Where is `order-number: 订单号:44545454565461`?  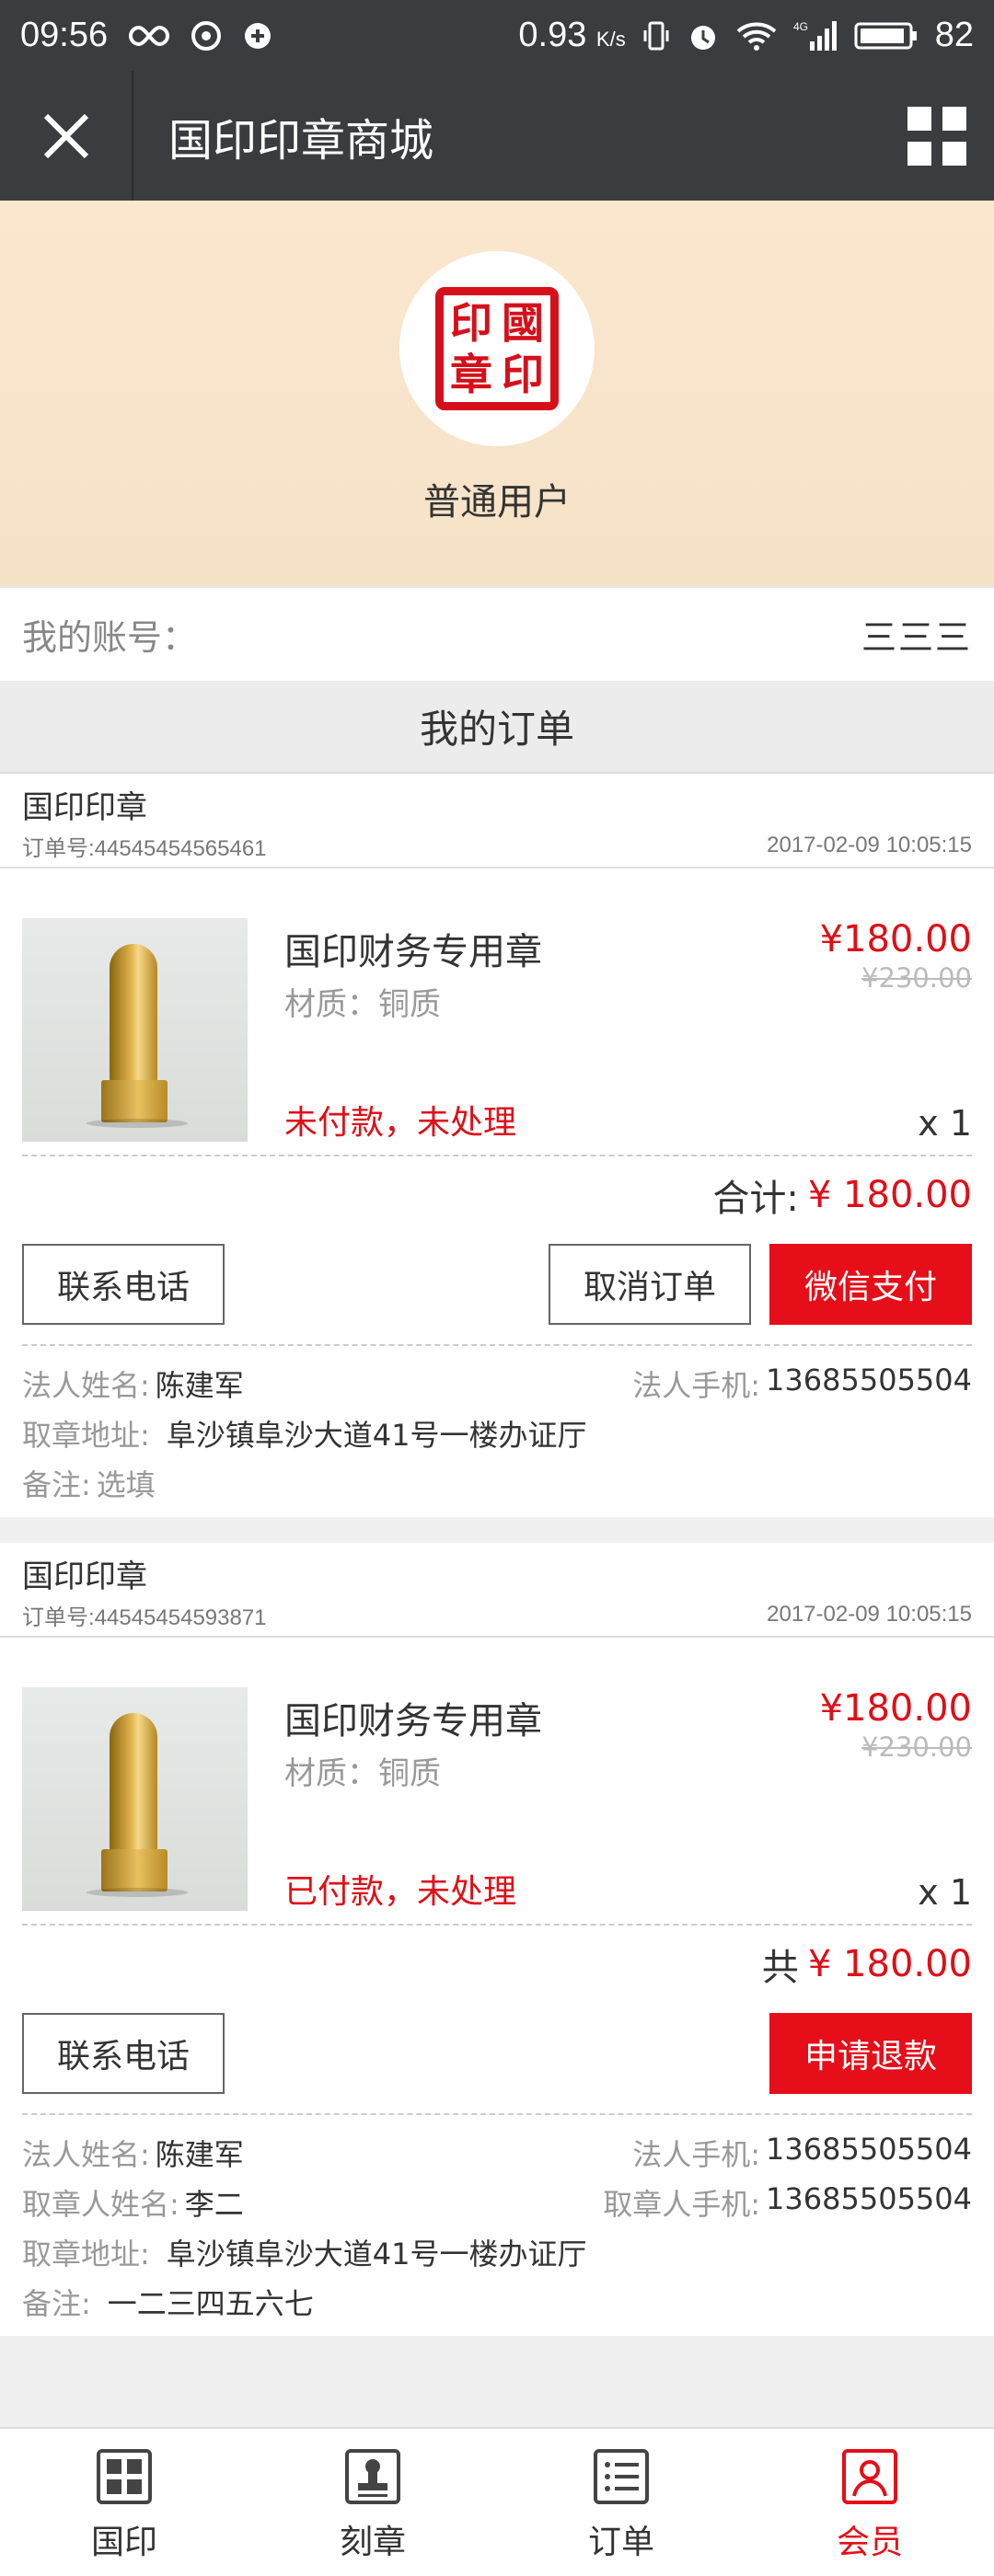 order-number: 订单号:44545454565461 is located at coordinates (144, 848).